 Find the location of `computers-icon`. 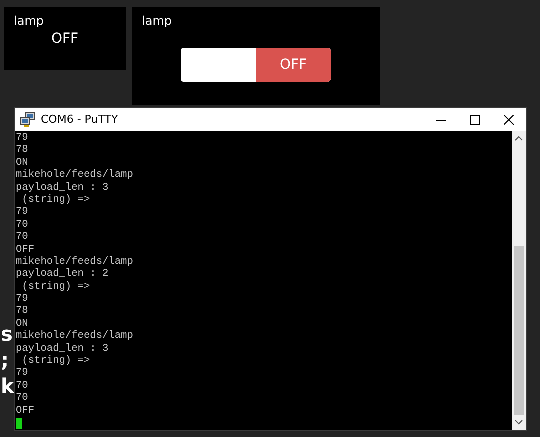

computers-icon is located at coordinates (28, 120).